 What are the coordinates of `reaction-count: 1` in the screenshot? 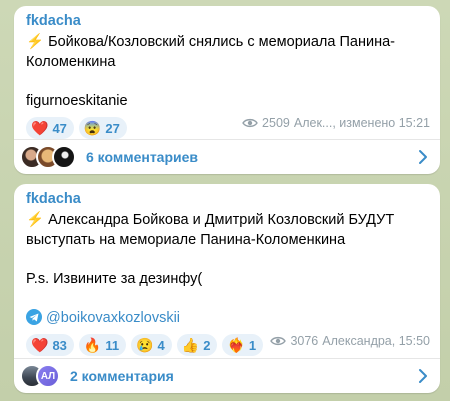 It's located at (252, 345).